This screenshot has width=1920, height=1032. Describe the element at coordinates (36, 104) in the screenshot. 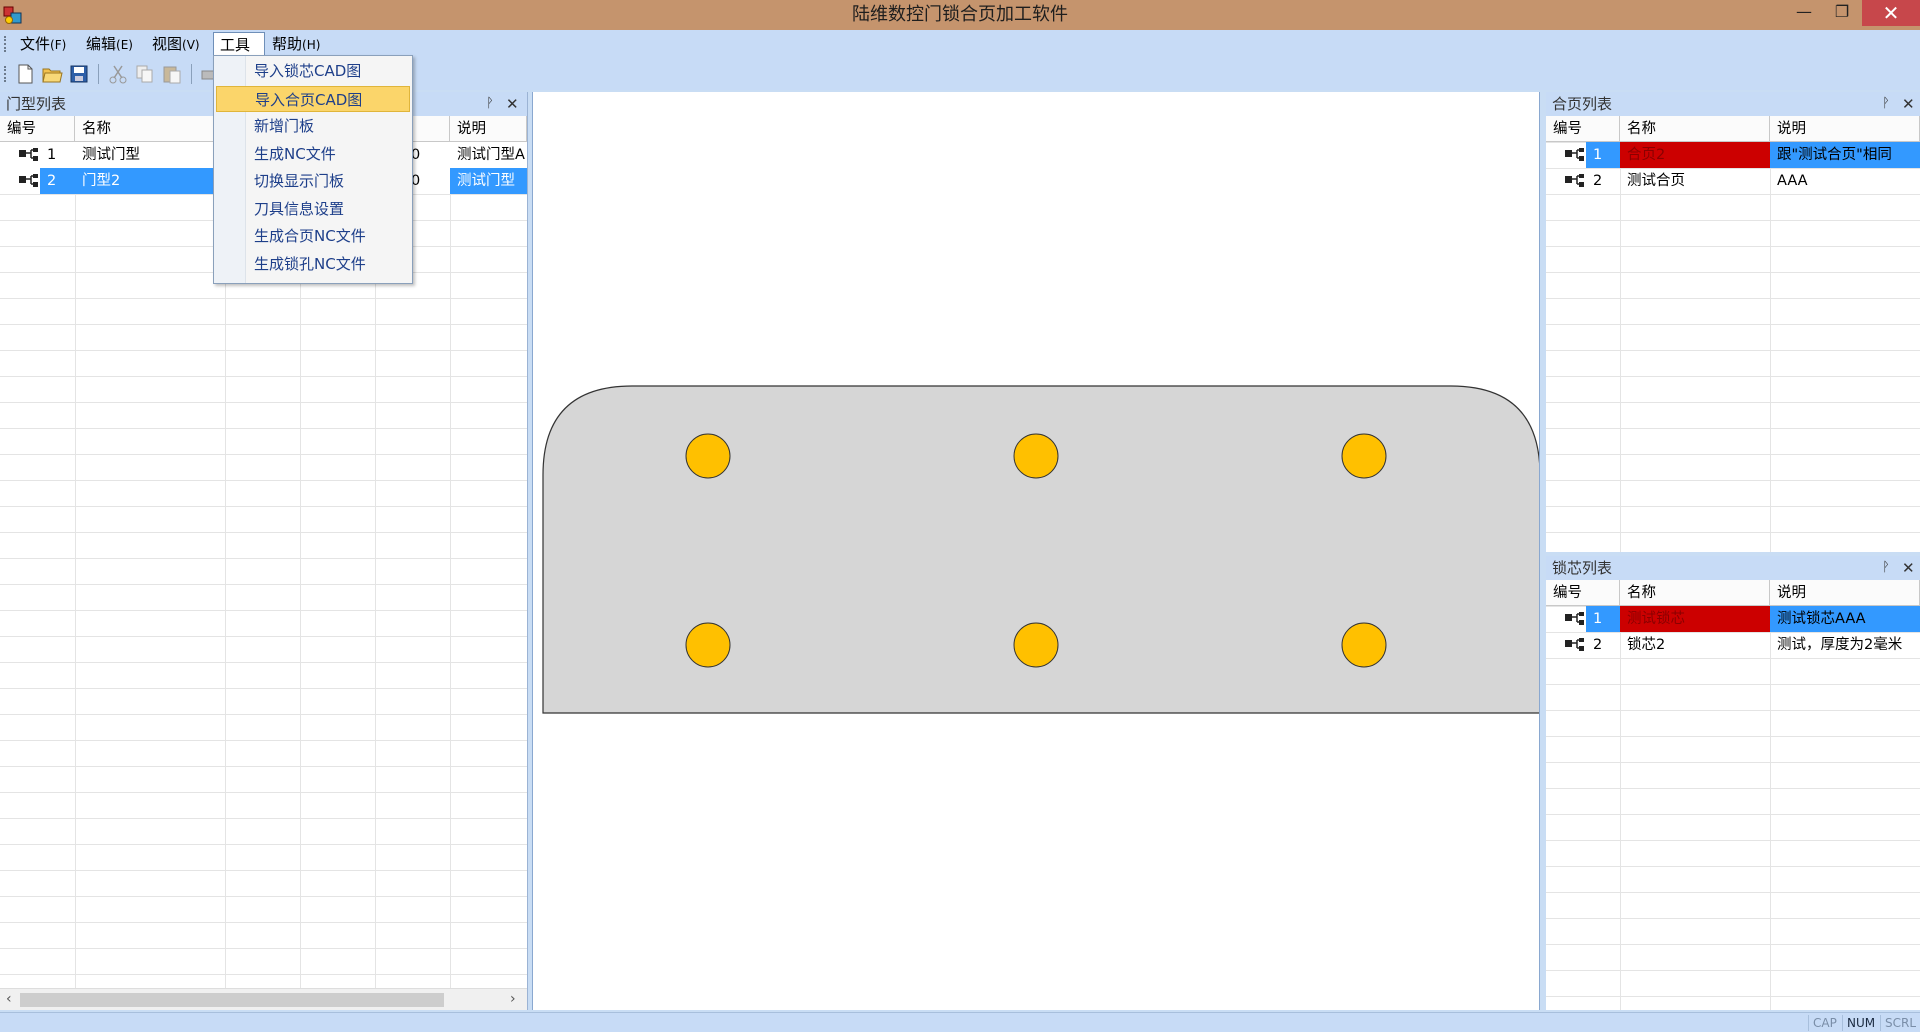

I see `door-list-title: 门型列表` at that location.